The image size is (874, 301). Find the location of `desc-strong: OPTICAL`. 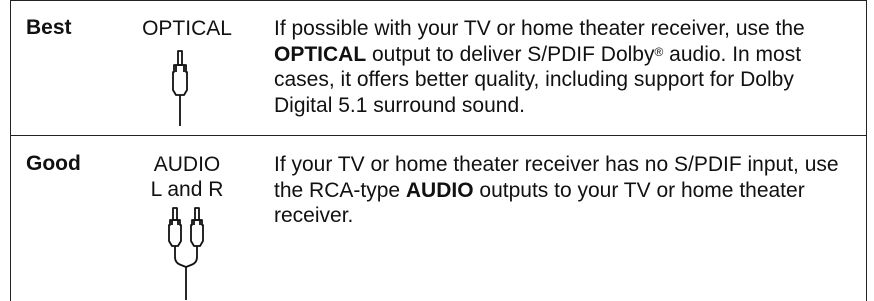

desc-strong: OPTICAL is located at coordinates (320, 54).